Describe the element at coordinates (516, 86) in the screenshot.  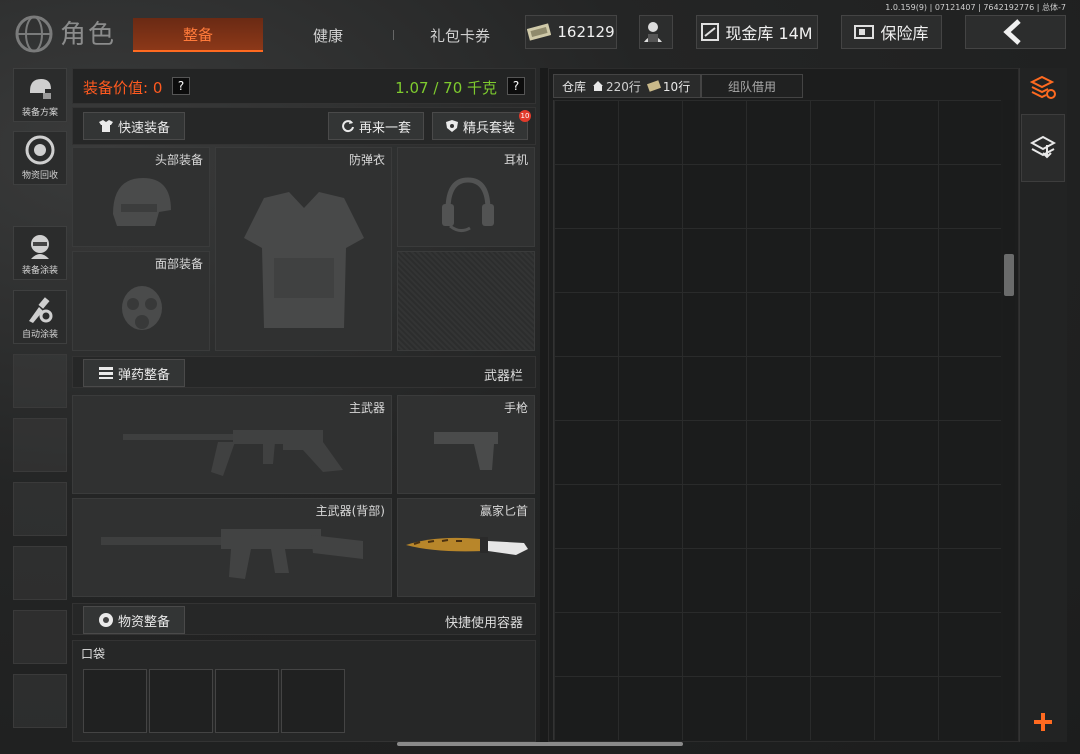
I see `weight-help-button: ?` at that location.